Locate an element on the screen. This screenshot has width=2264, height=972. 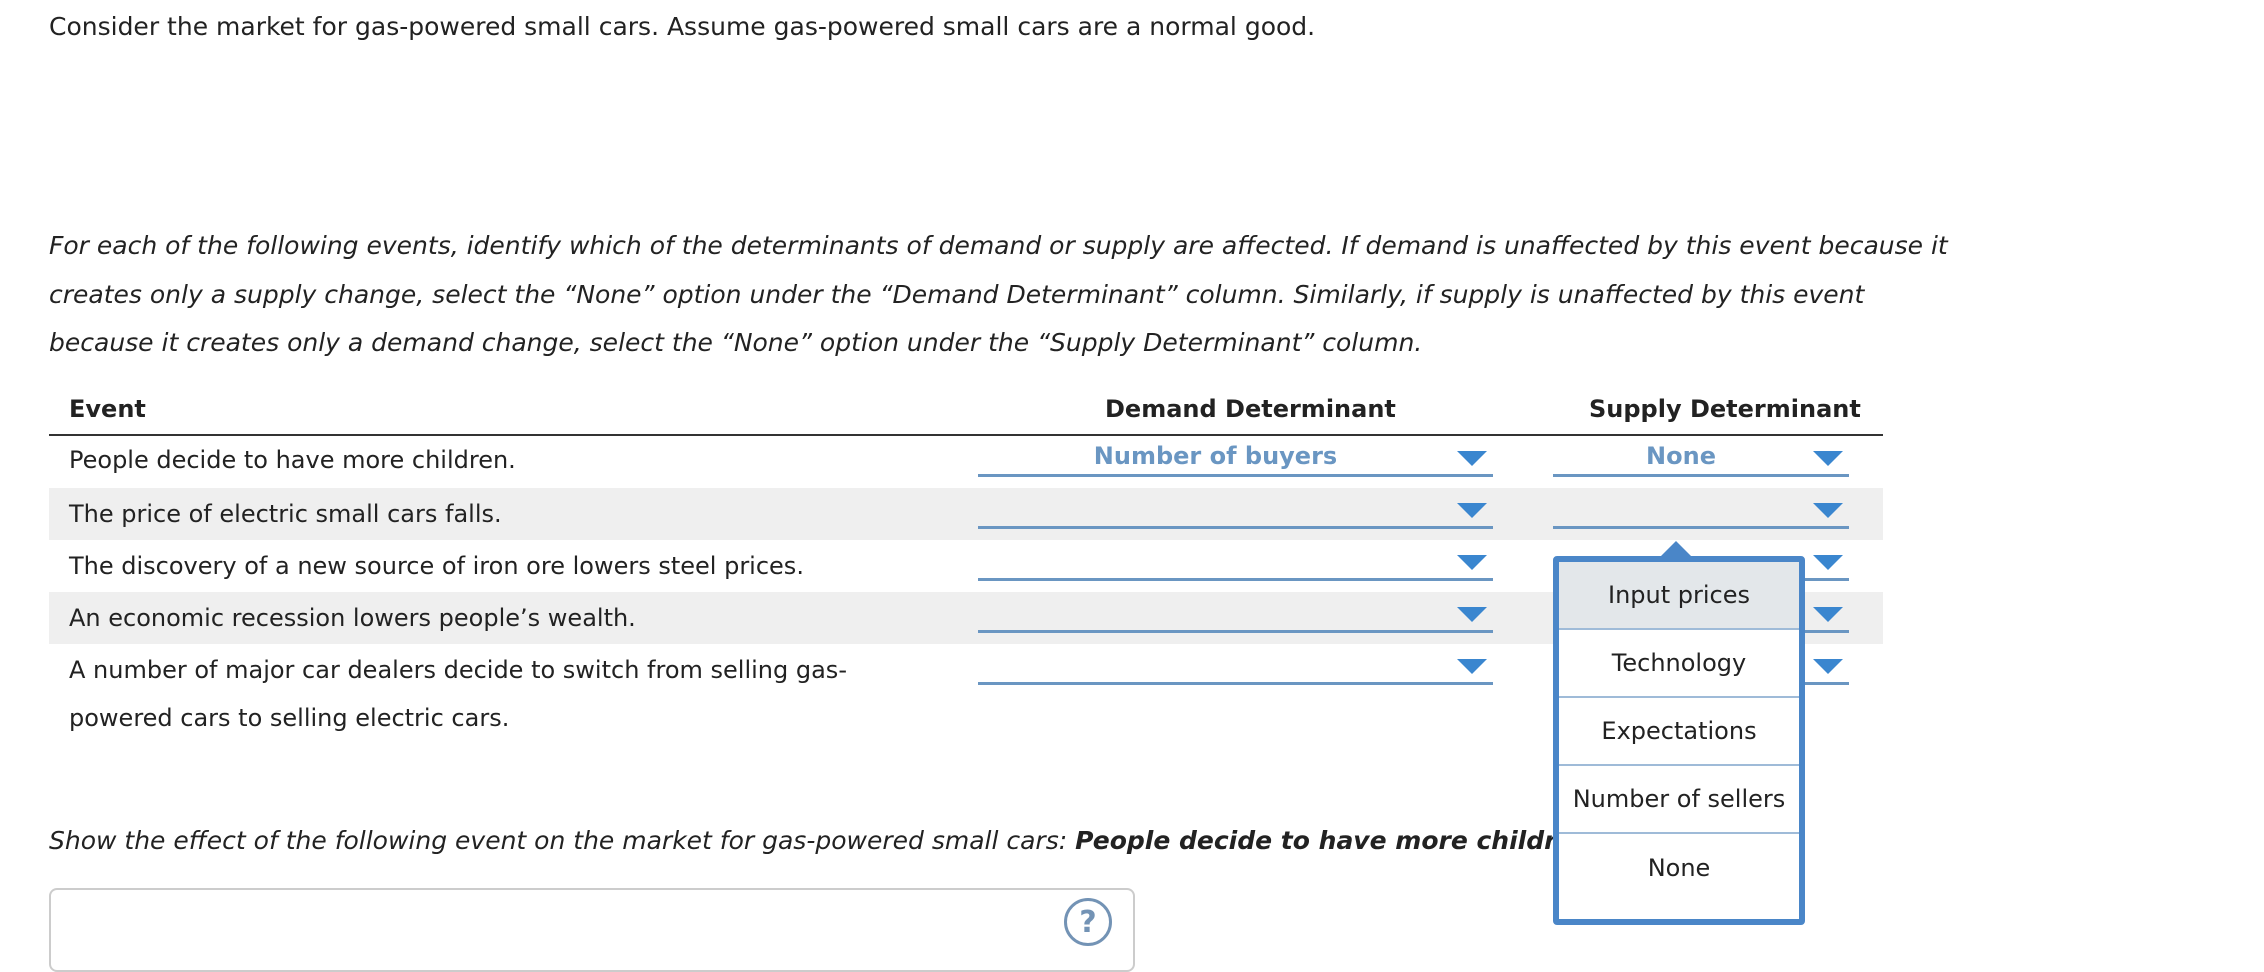
menu-option-none: None is located at coordinates (1679, 868).